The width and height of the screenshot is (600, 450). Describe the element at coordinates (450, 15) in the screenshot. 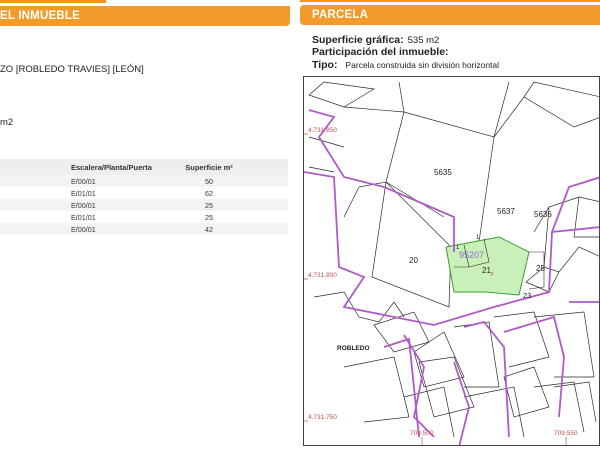

I see `parcela-section-header: PARCELA` at that location.